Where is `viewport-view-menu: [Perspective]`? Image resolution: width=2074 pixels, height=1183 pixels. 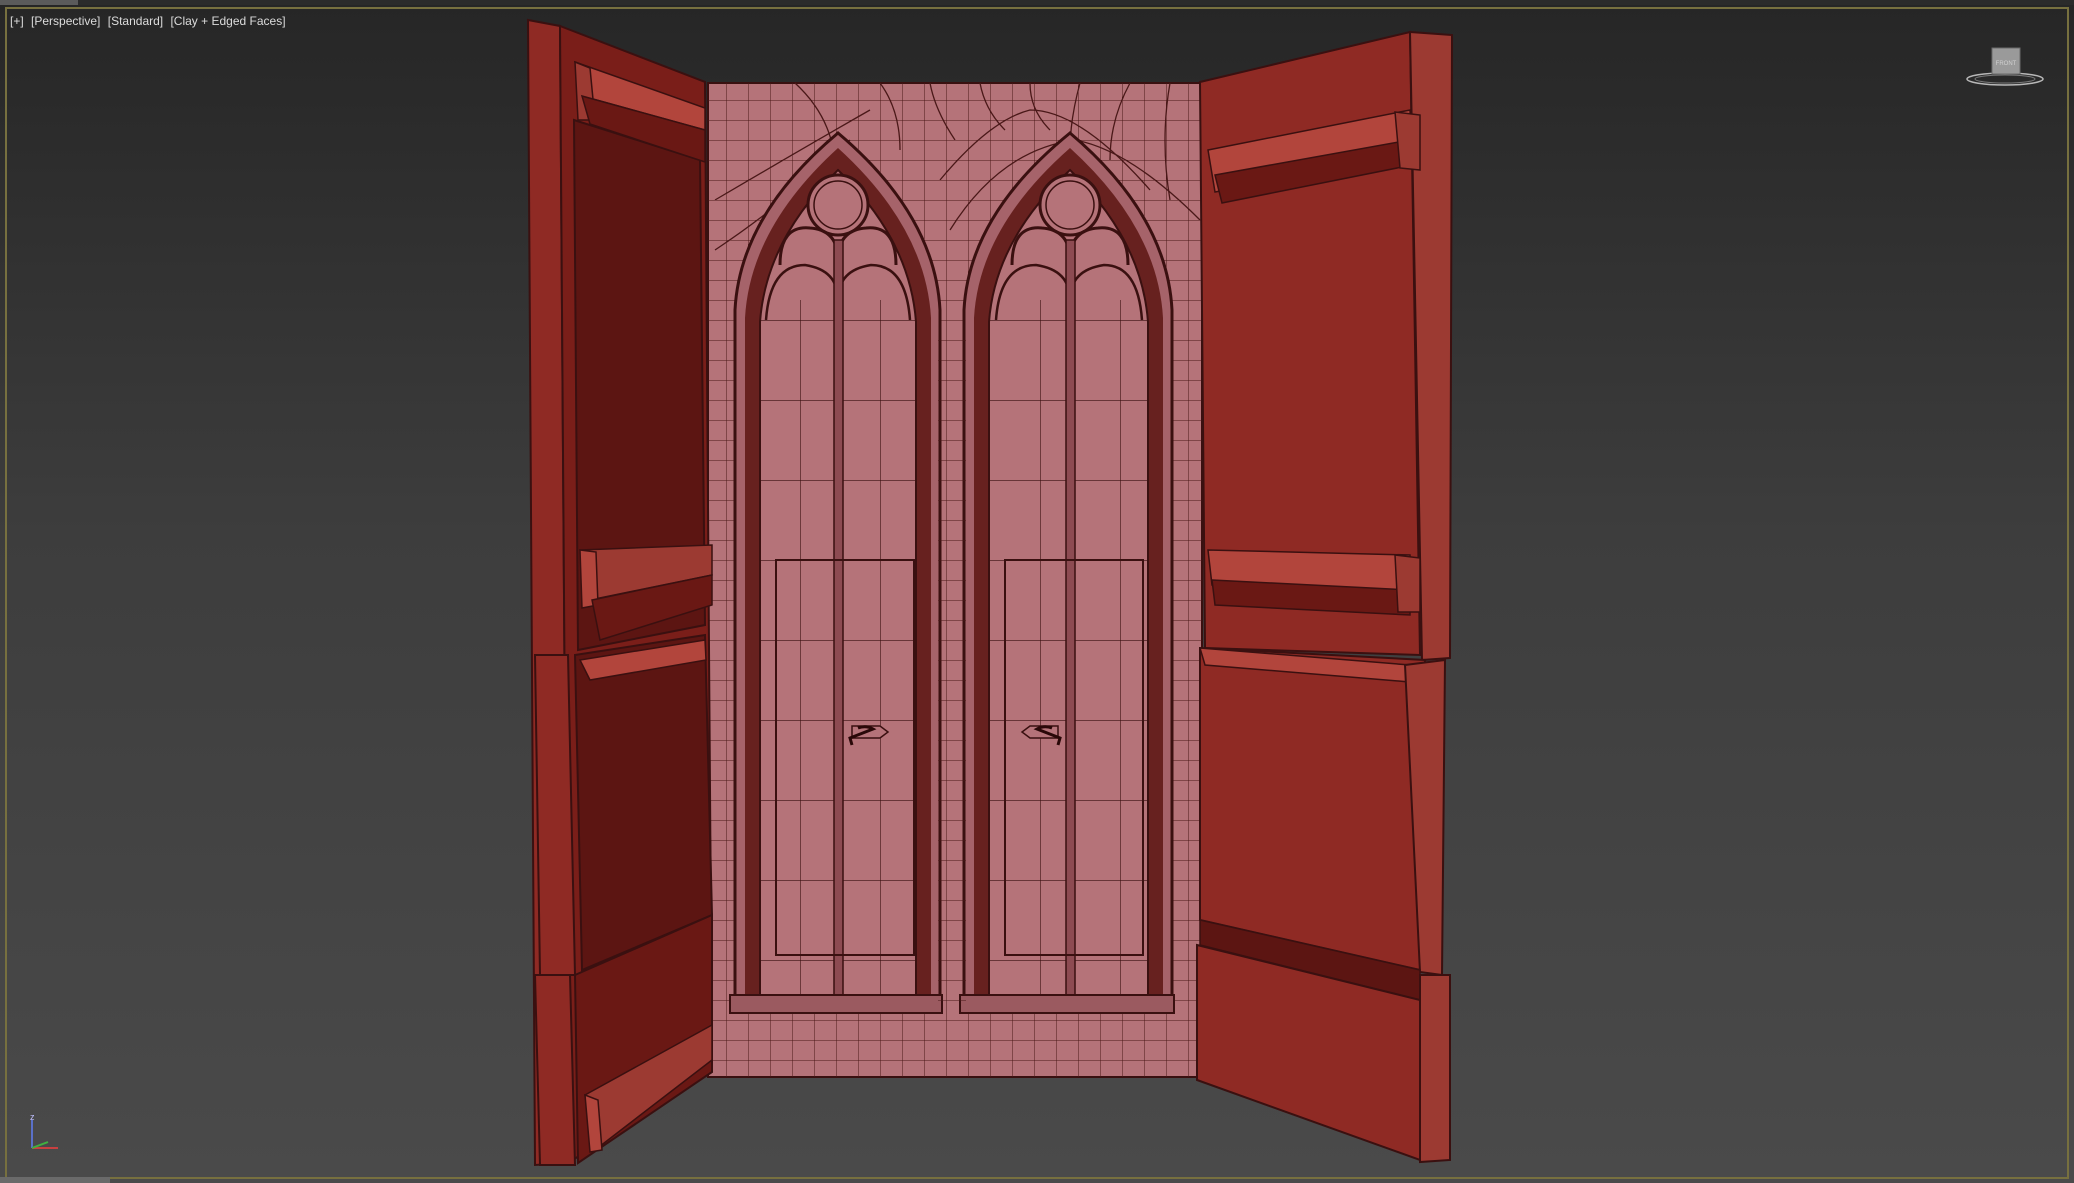
viewport-view-menu: [Perspective] is located at coordinates (65, 21).